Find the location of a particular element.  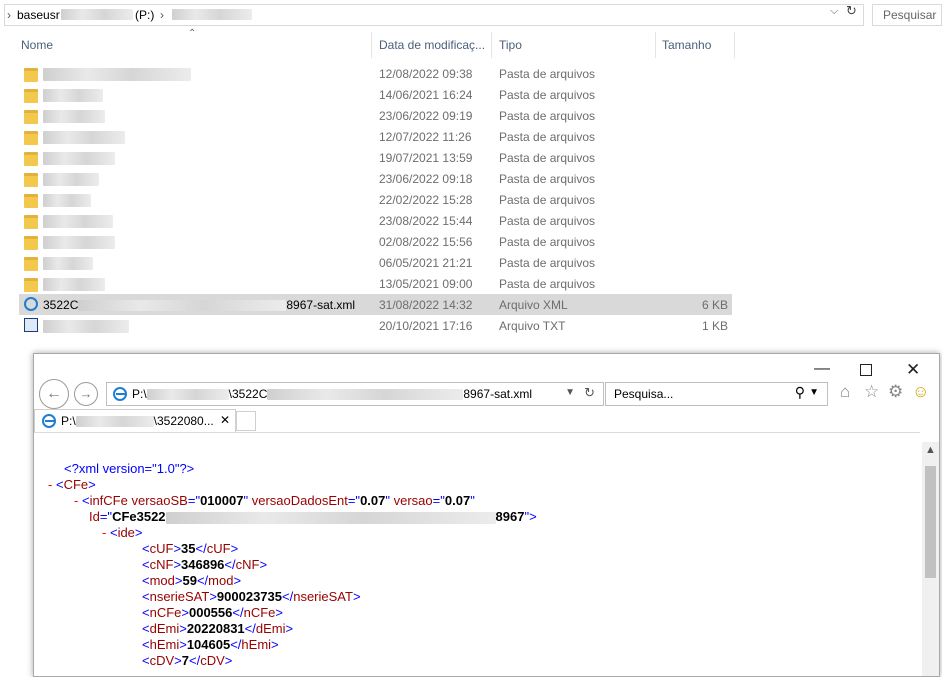

column-type: Tipo is located at coordinates (510, 45).